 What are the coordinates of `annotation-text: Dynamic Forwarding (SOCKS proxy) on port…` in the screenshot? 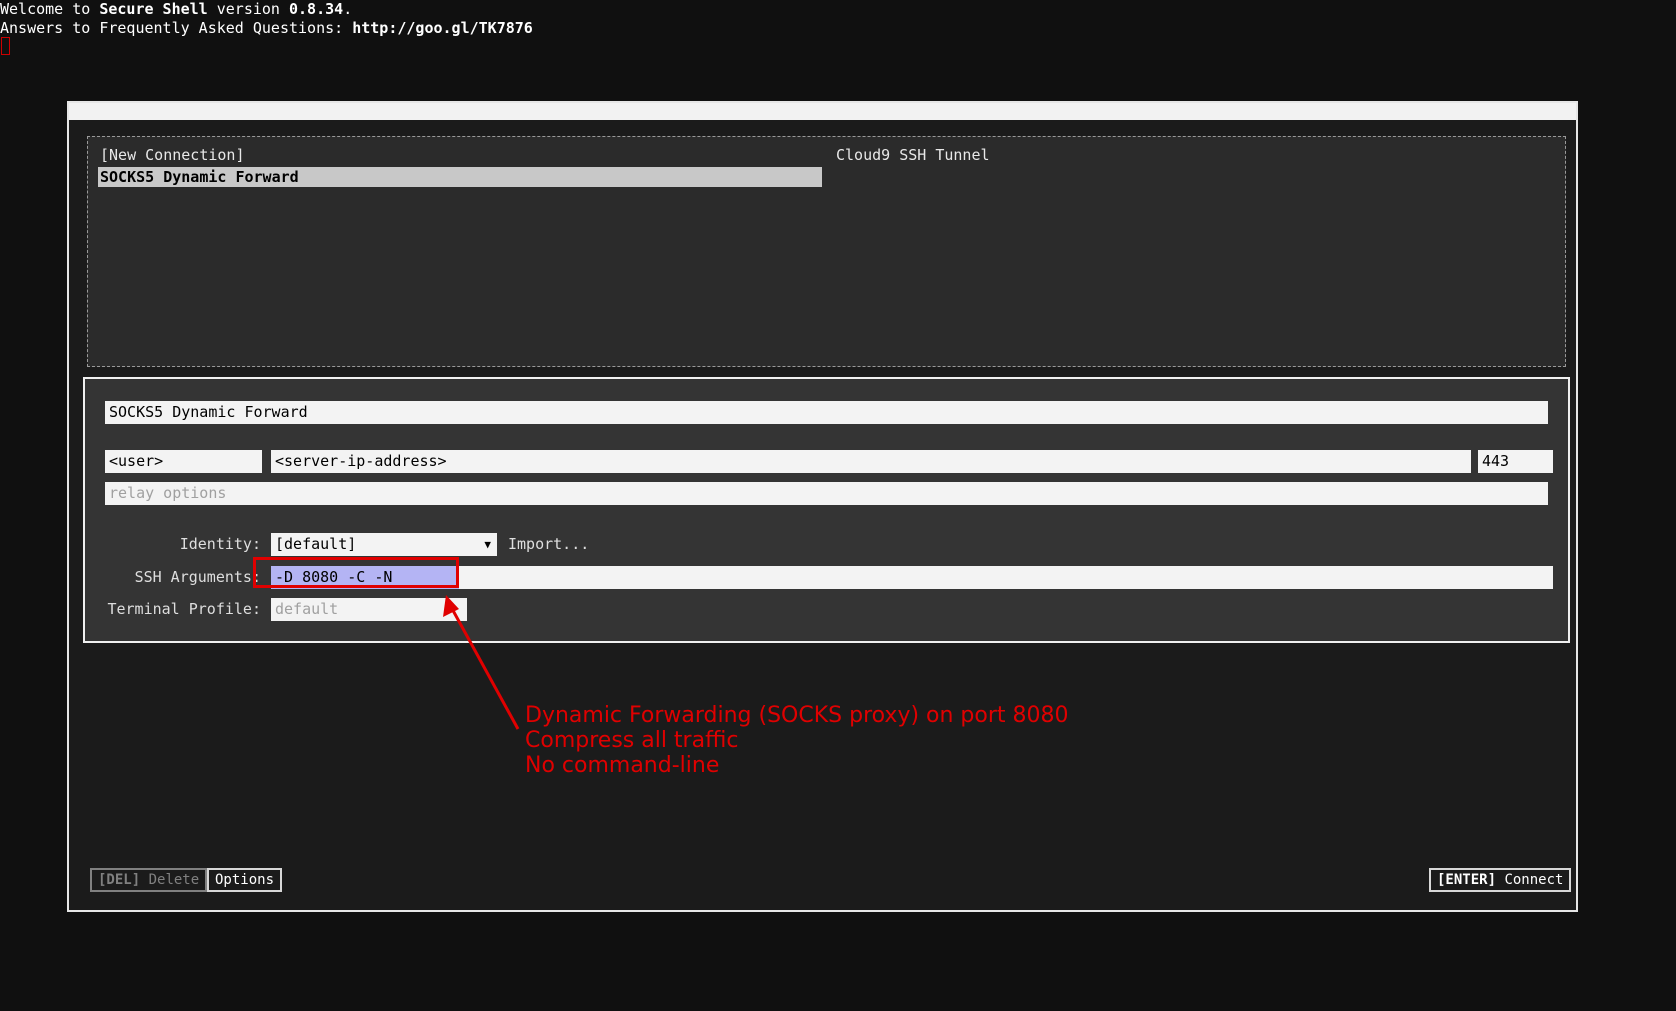 It's located at (797, 740).